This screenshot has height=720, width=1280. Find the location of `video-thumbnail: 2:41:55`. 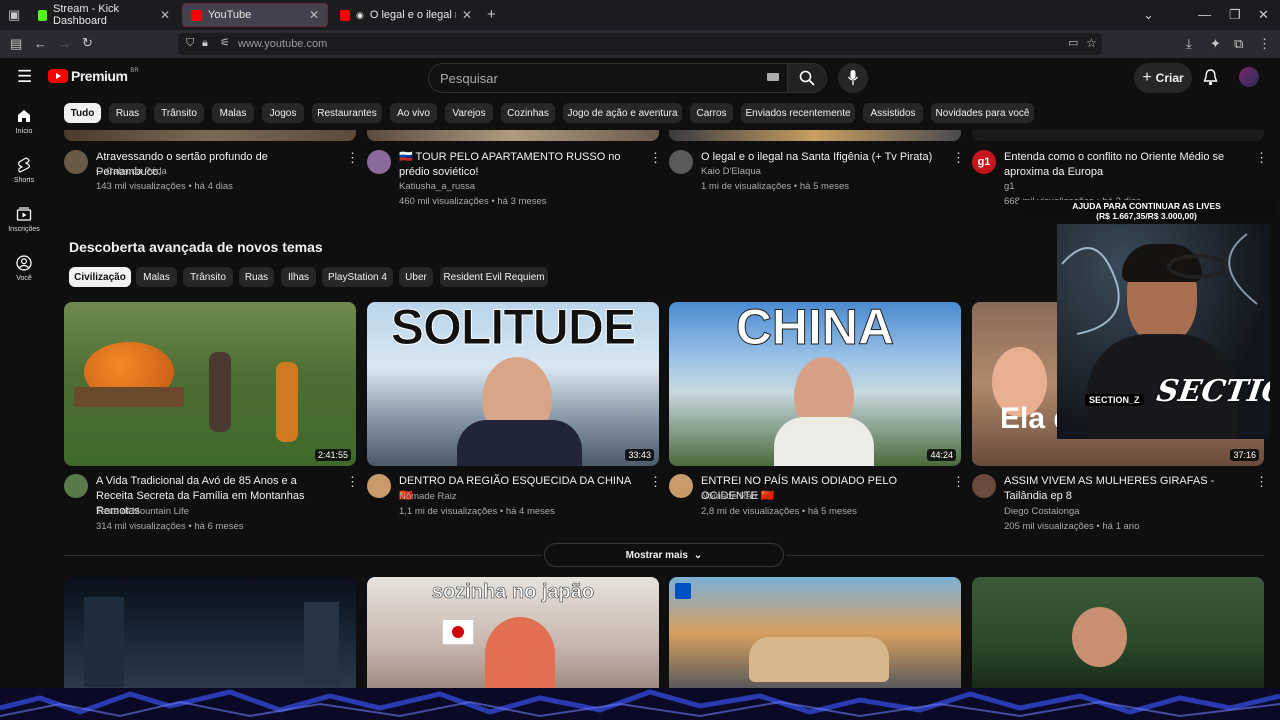

video-thumbnail: 2:41:55 is located at coordinates (210, 384).